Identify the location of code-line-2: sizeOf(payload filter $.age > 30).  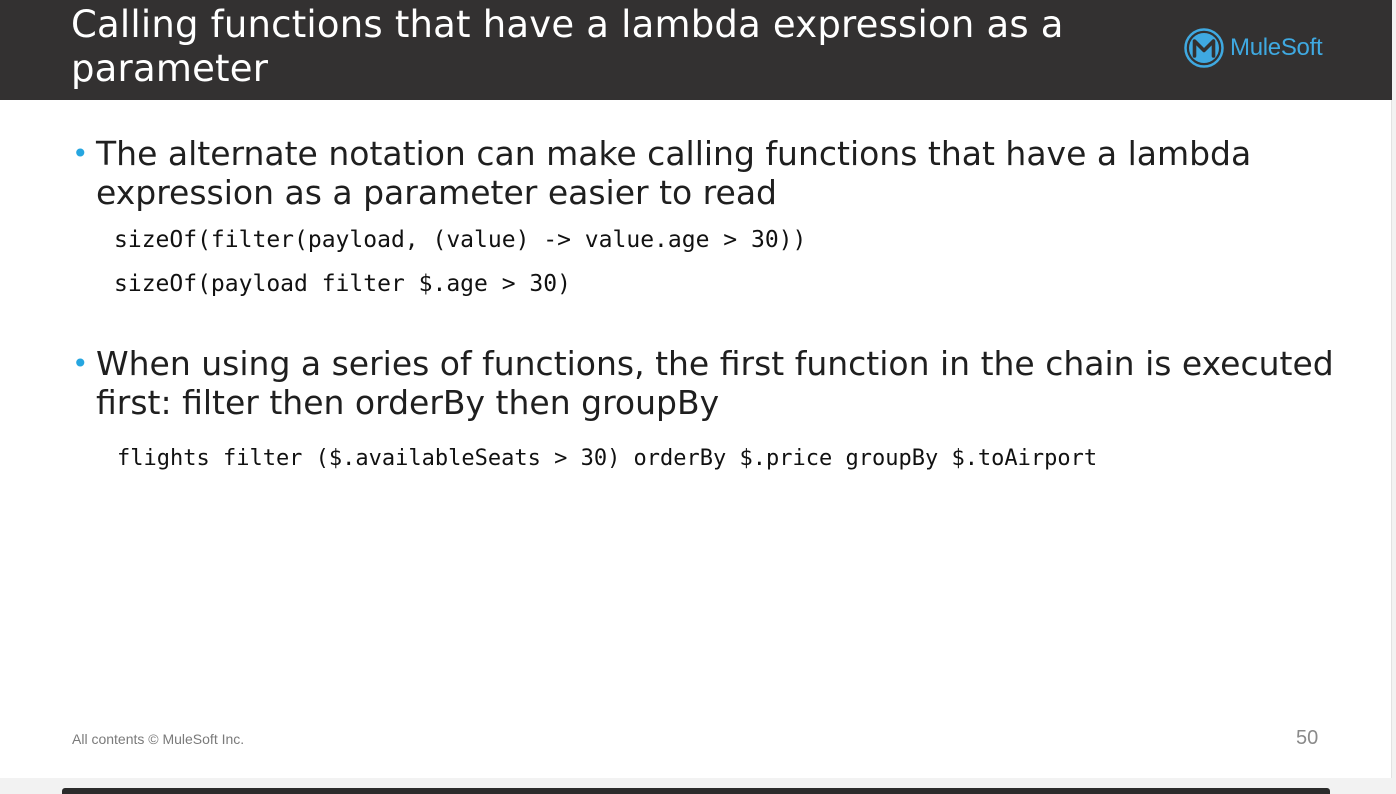
(342, 284).